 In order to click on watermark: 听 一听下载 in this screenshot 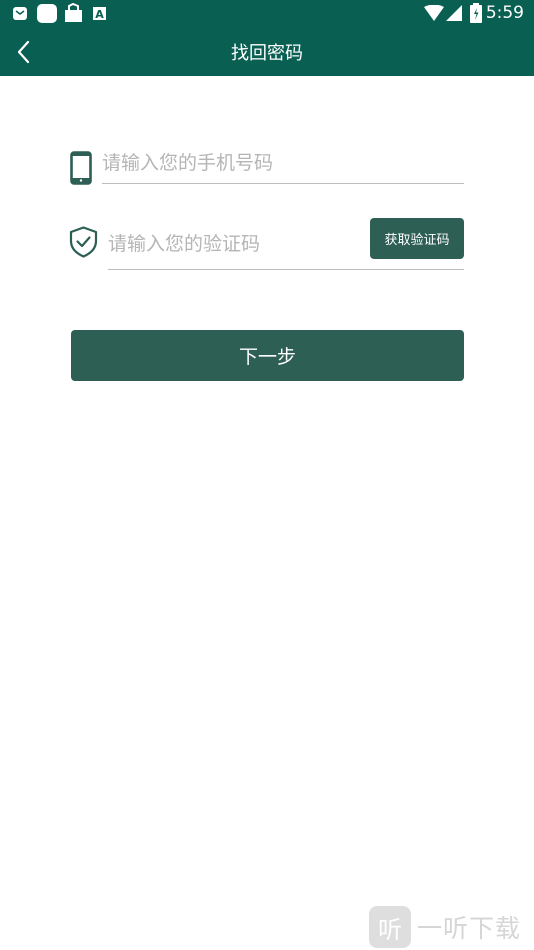, I will do `click(451, 927)`.